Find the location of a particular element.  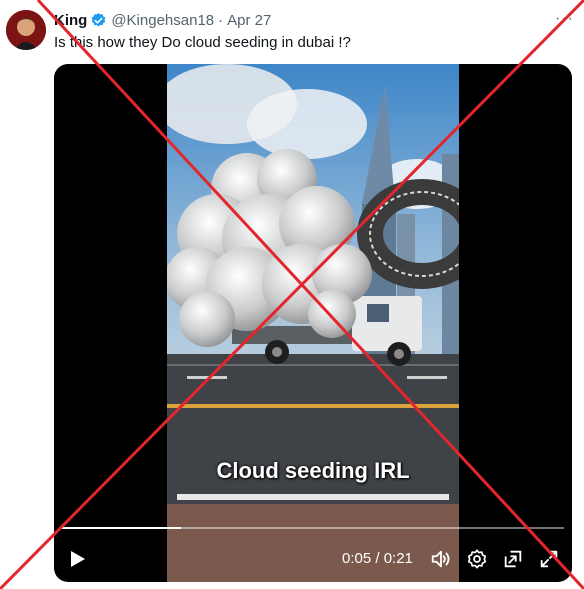

verified-badge-icon is located at coordinates (98, 20).